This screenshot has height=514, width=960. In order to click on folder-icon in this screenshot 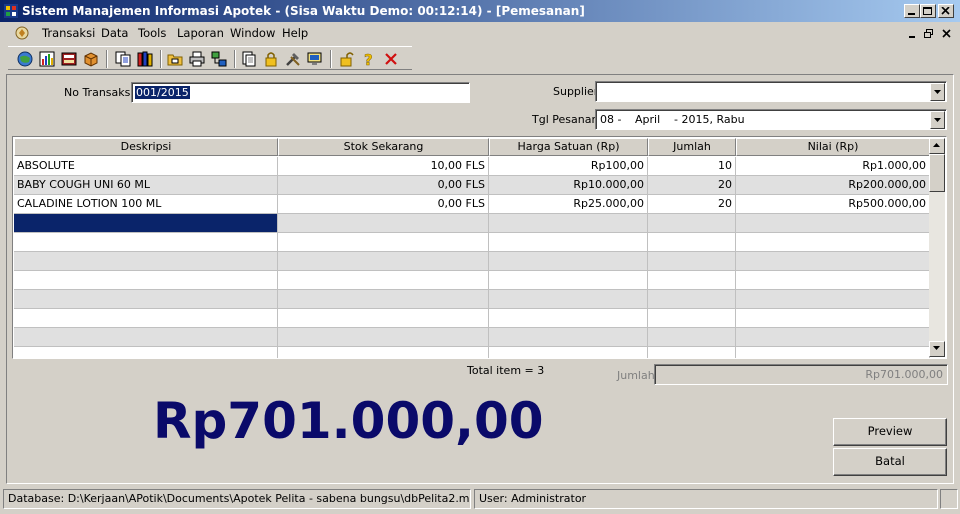, I will do `click(175, 59)`.